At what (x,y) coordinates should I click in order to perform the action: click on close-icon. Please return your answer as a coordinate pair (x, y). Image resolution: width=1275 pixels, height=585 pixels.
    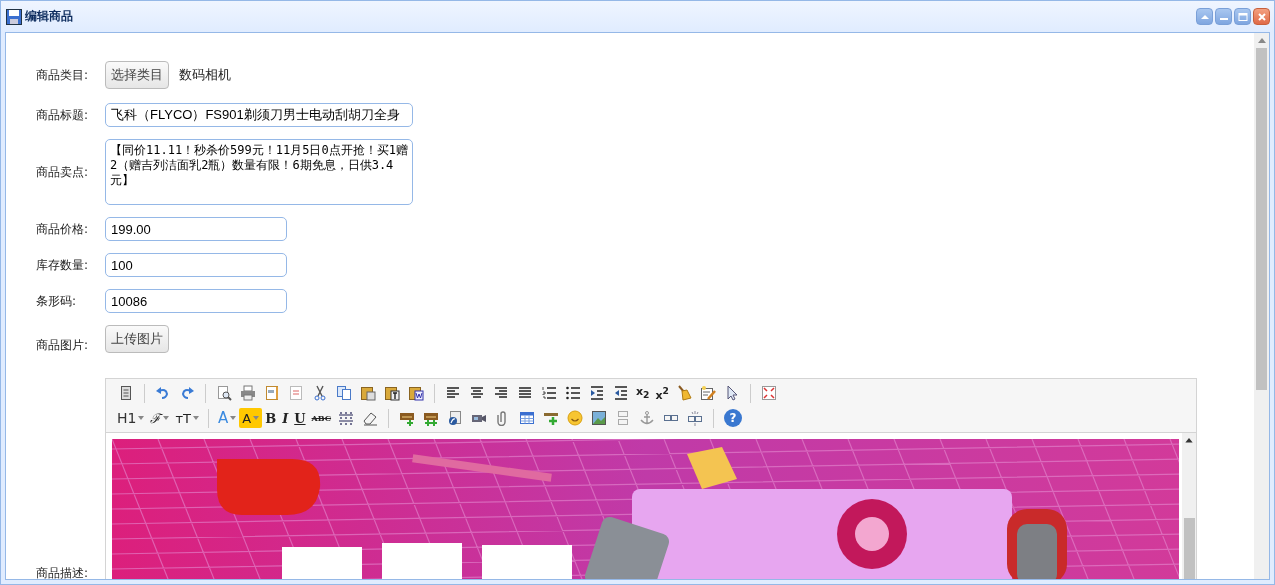
    Looking at the image, I should click on (1261, 16).